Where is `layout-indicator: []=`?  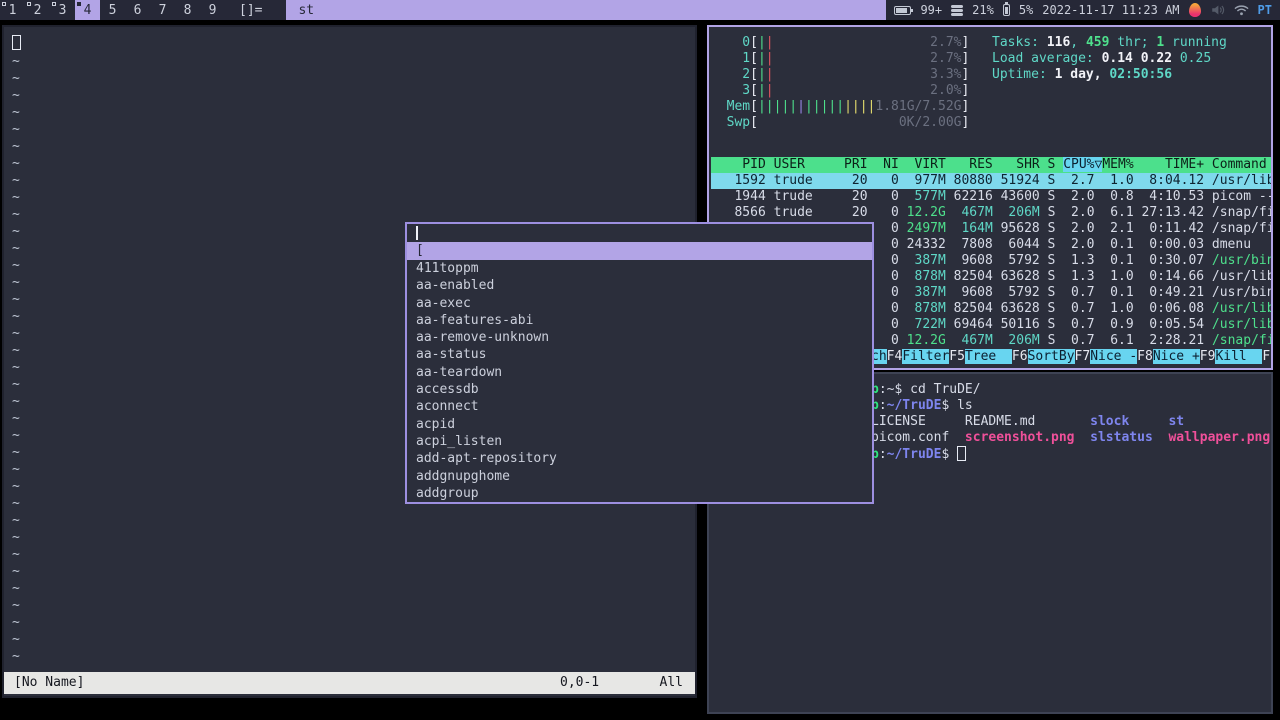 layout-indicator: []= is located at coordinates (250, 10).